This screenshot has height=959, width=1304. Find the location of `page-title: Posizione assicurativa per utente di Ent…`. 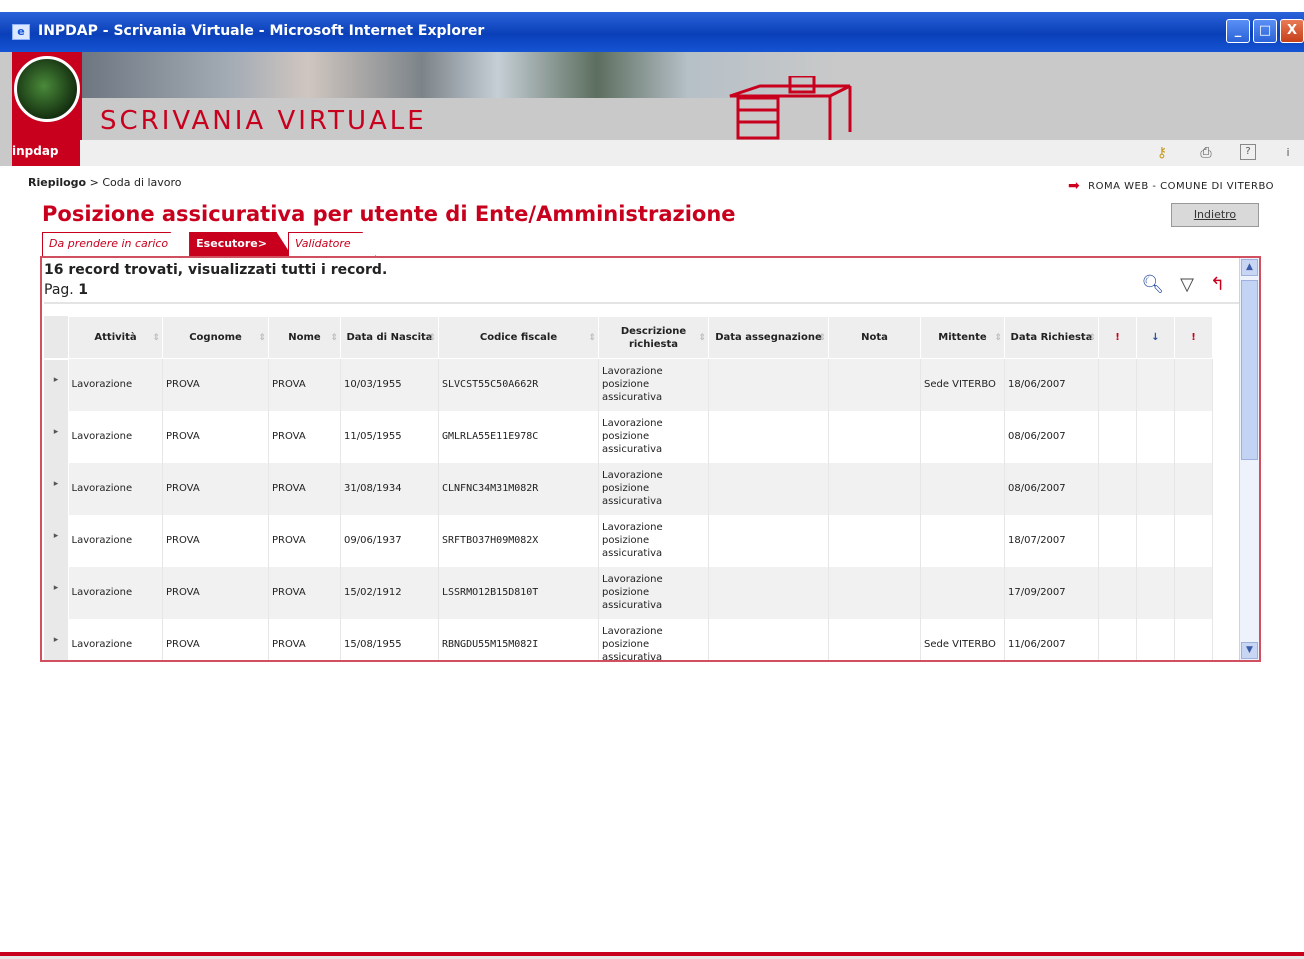

page-title: Posizione assicurativa per utente di Ent… is located at coordinates (389, 214).